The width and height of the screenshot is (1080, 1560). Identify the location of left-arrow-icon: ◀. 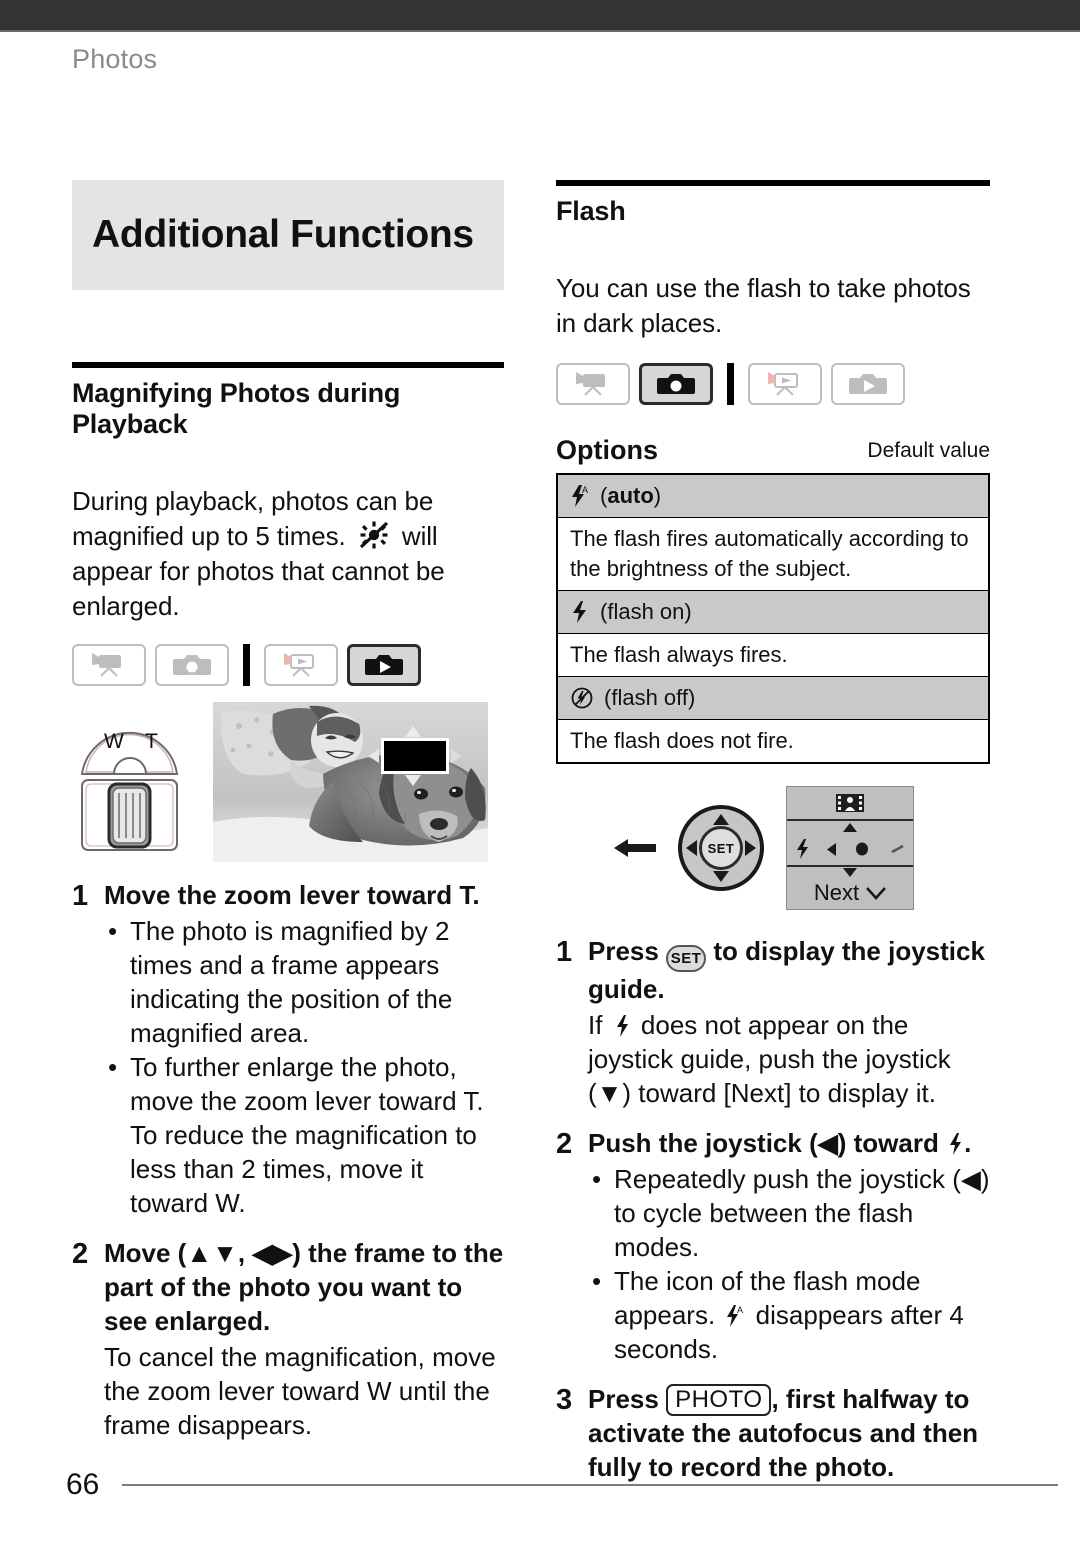
(827, 1143).